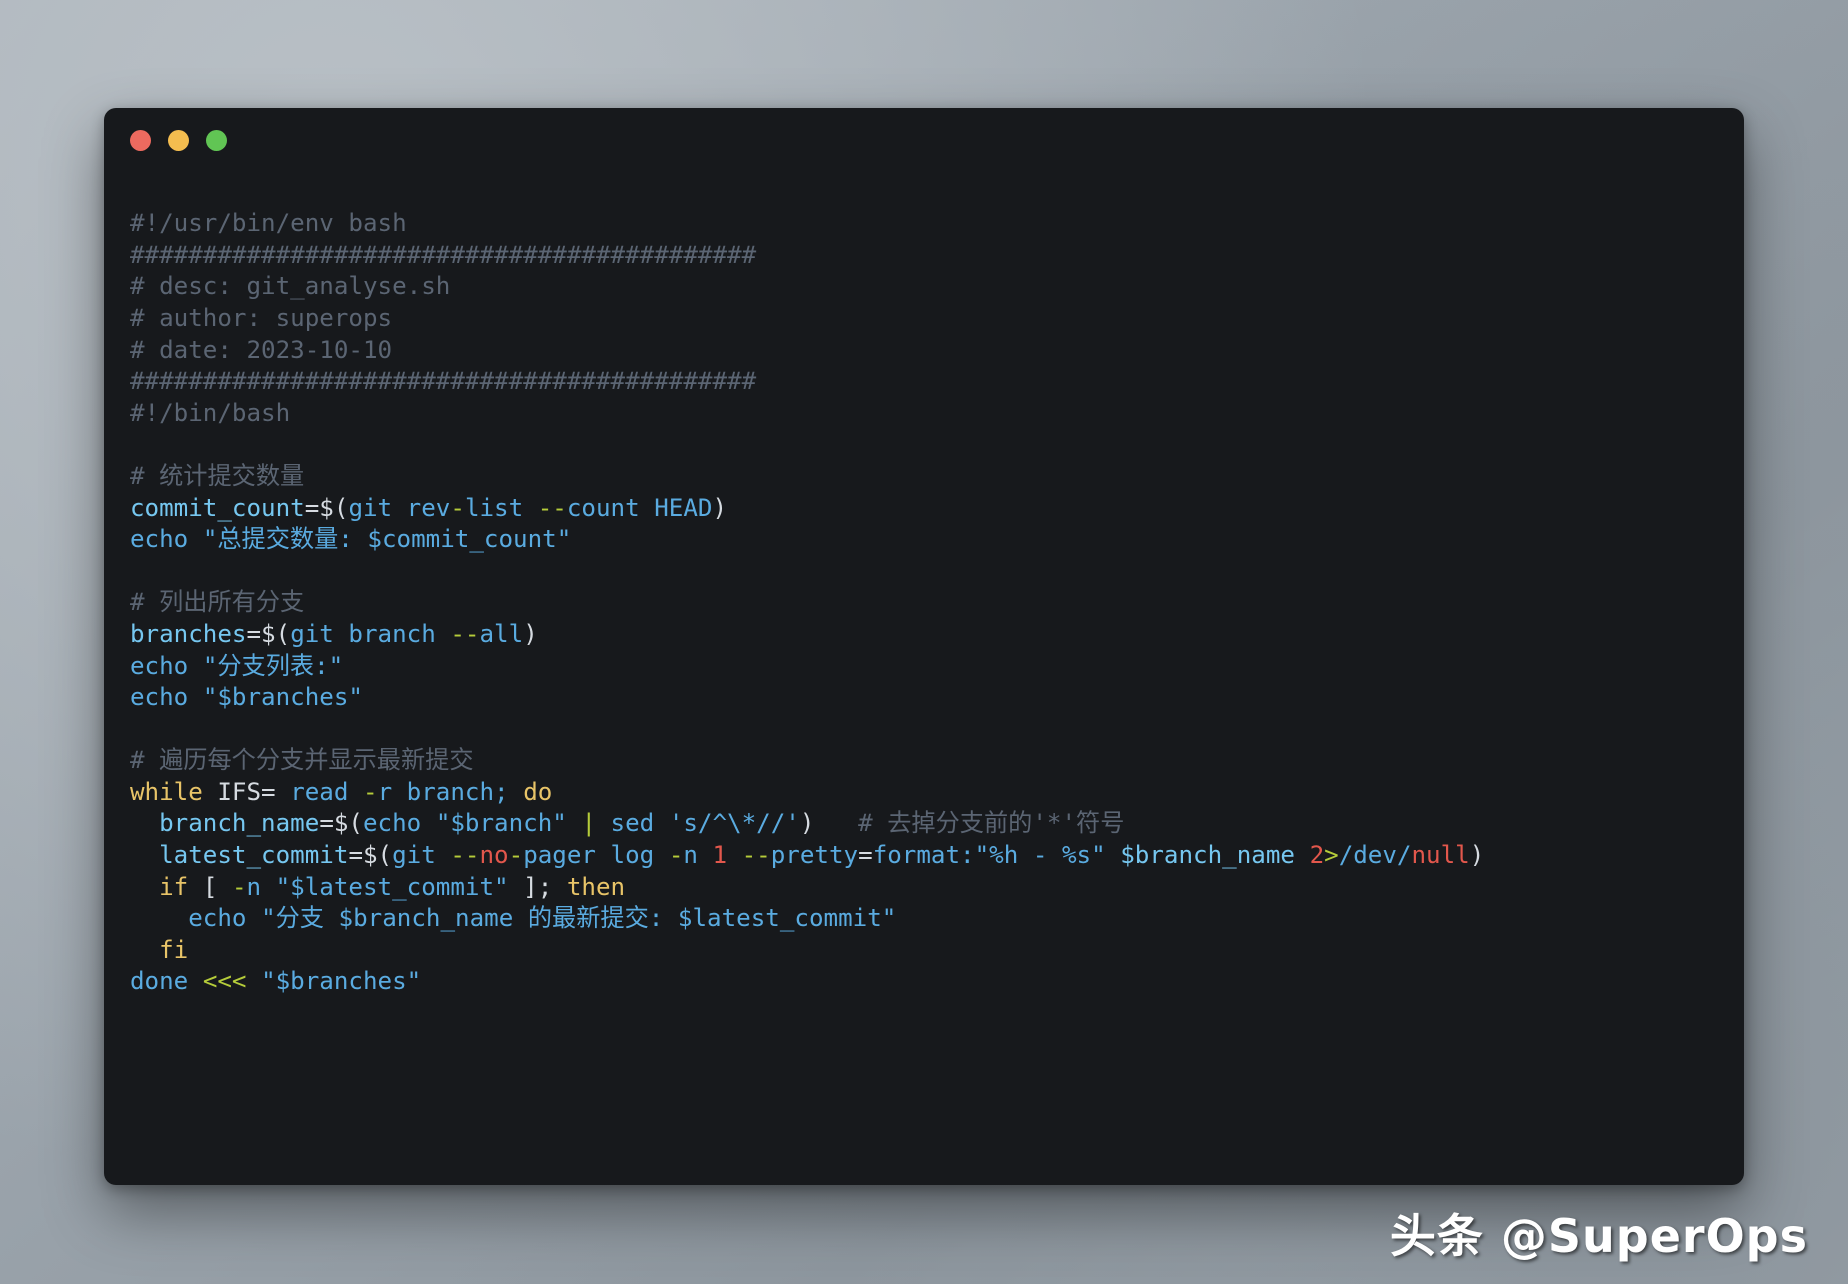 This screenshot has width=1848, height=1284. I want to click on code-token: r branch;, so click(450, 791).